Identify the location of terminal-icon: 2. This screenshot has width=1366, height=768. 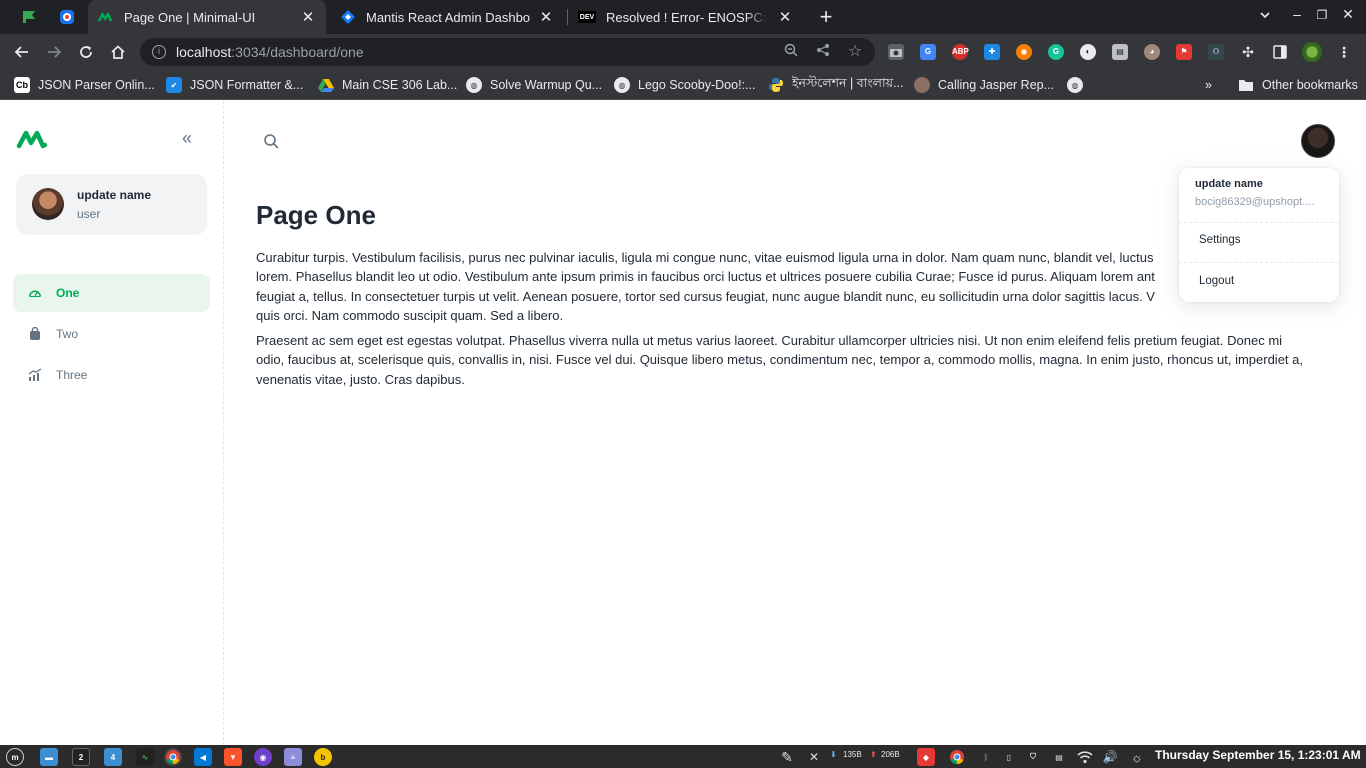
(81, 757).